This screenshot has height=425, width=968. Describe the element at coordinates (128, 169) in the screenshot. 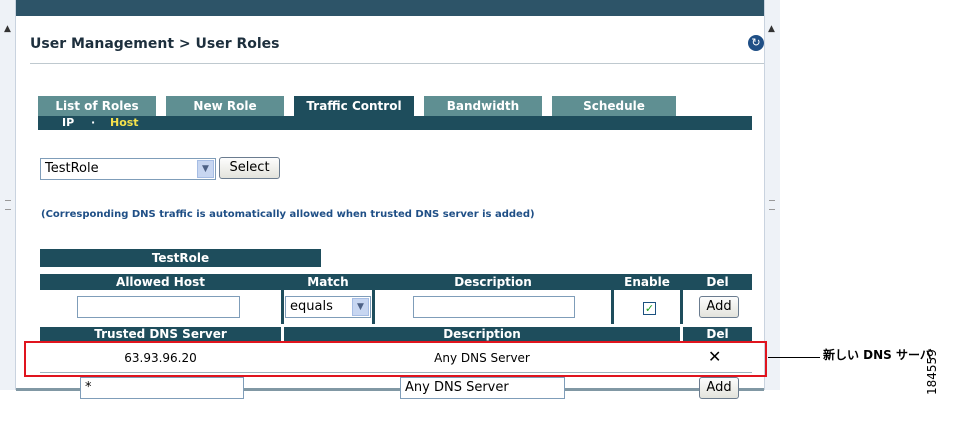

I see `role-select: TestRole ▼` at that location.